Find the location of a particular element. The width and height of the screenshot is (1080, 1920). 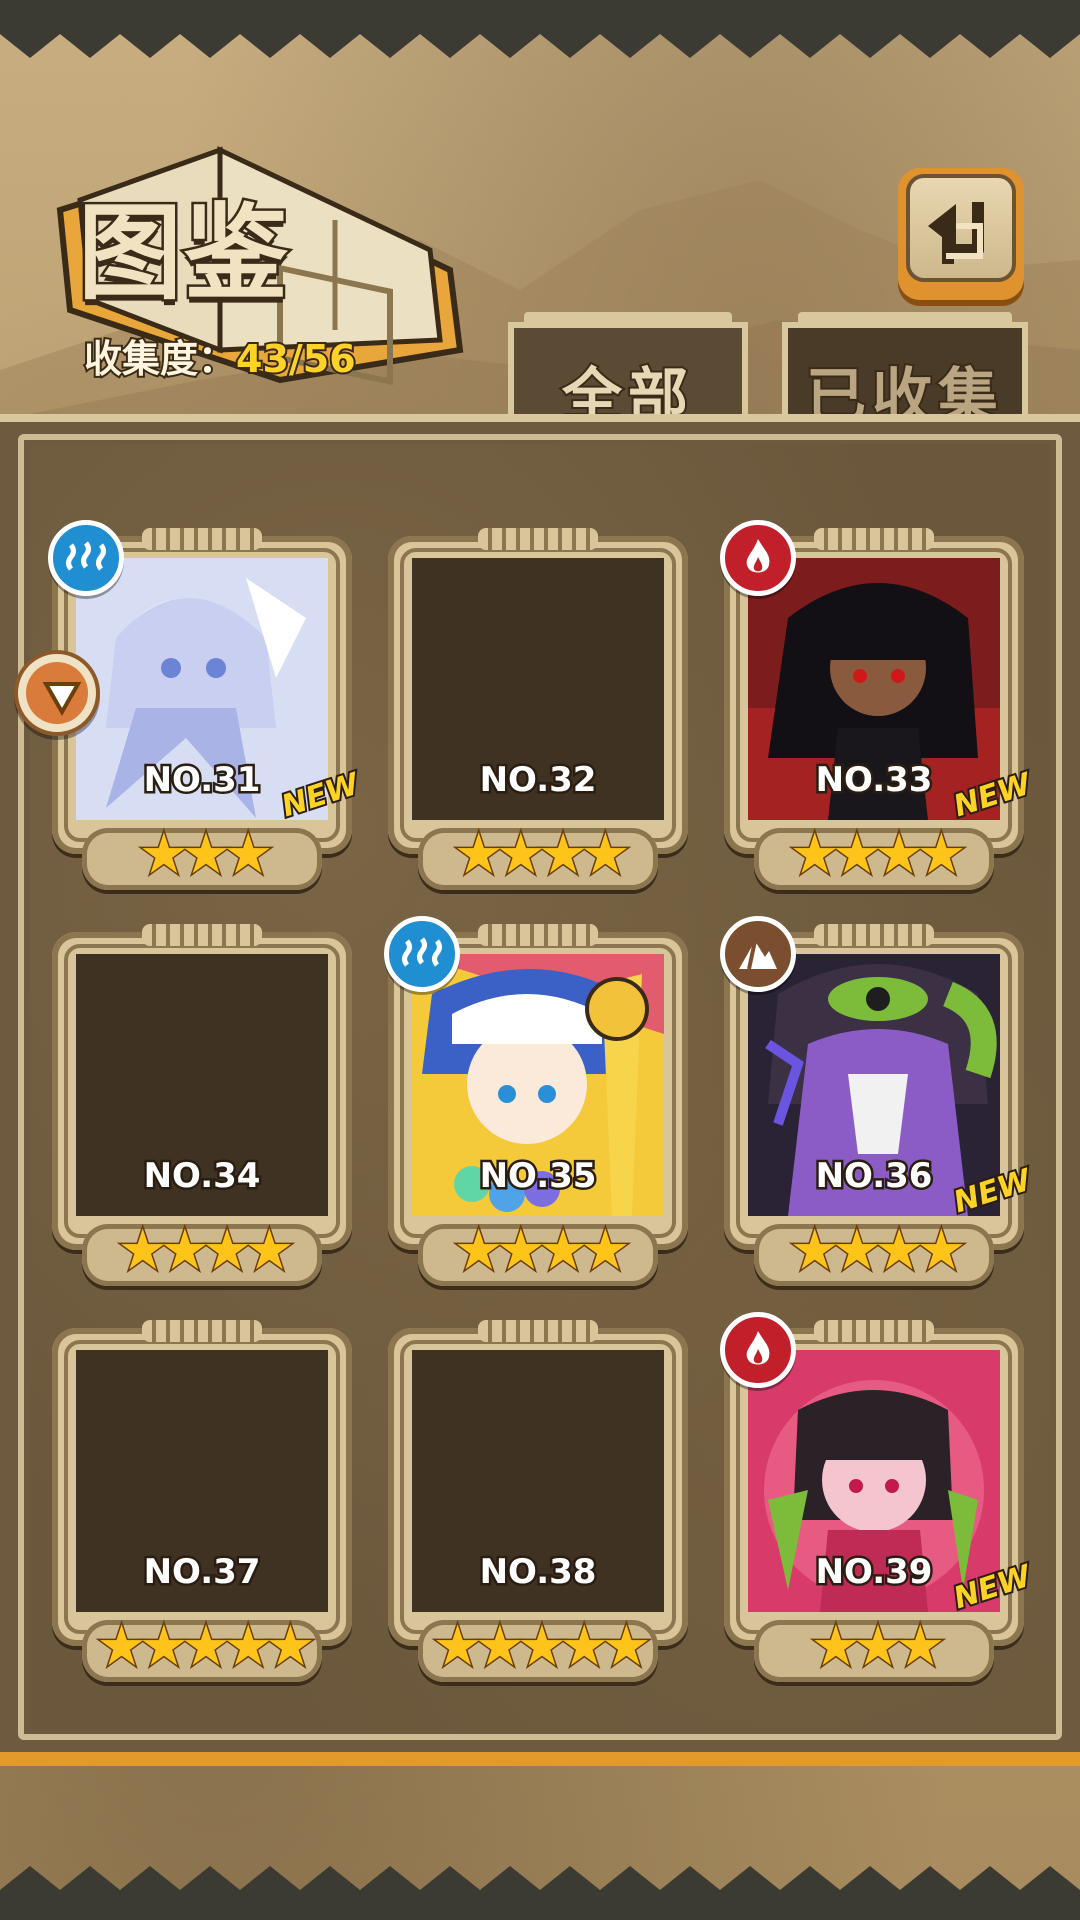

pointer-badge-icon is located at coordinates (57, 693).